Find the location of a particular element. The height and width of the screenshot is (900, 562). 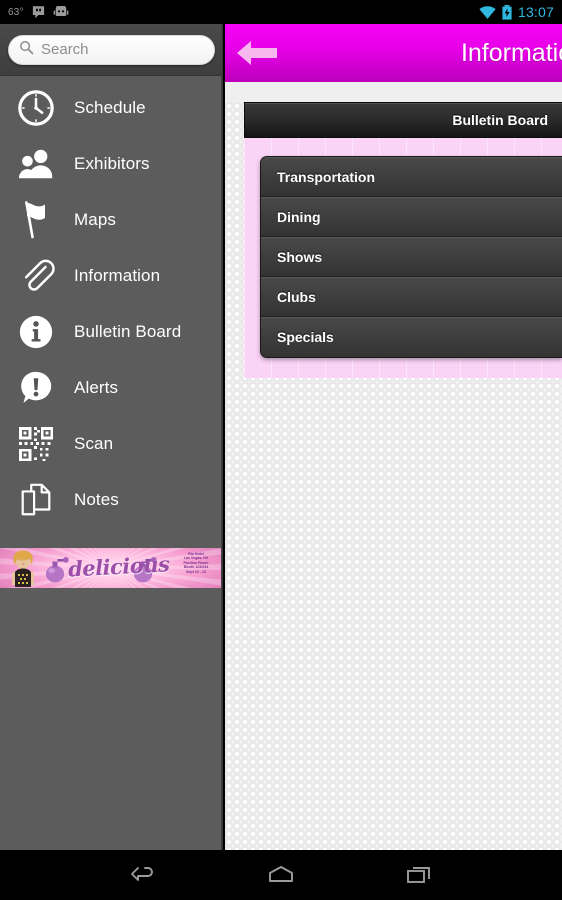

flag-icon is located at coordinates (36, 220).